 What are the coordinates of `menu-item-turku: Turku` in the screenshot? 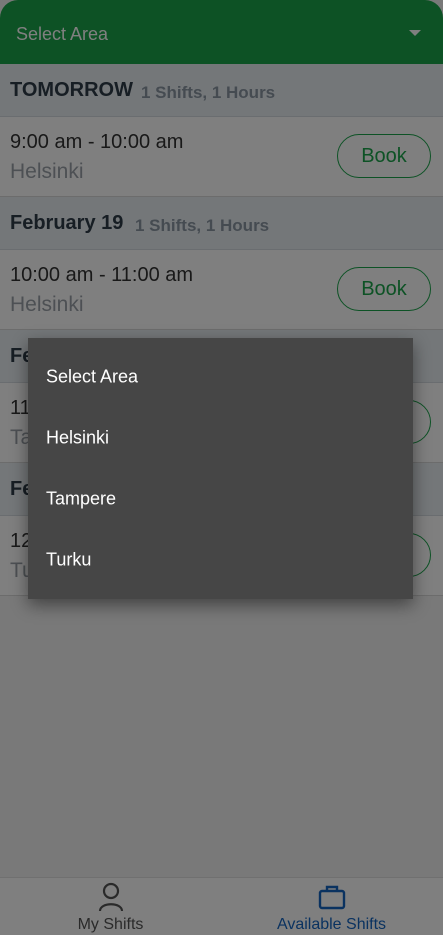 It's located at (220, 560).